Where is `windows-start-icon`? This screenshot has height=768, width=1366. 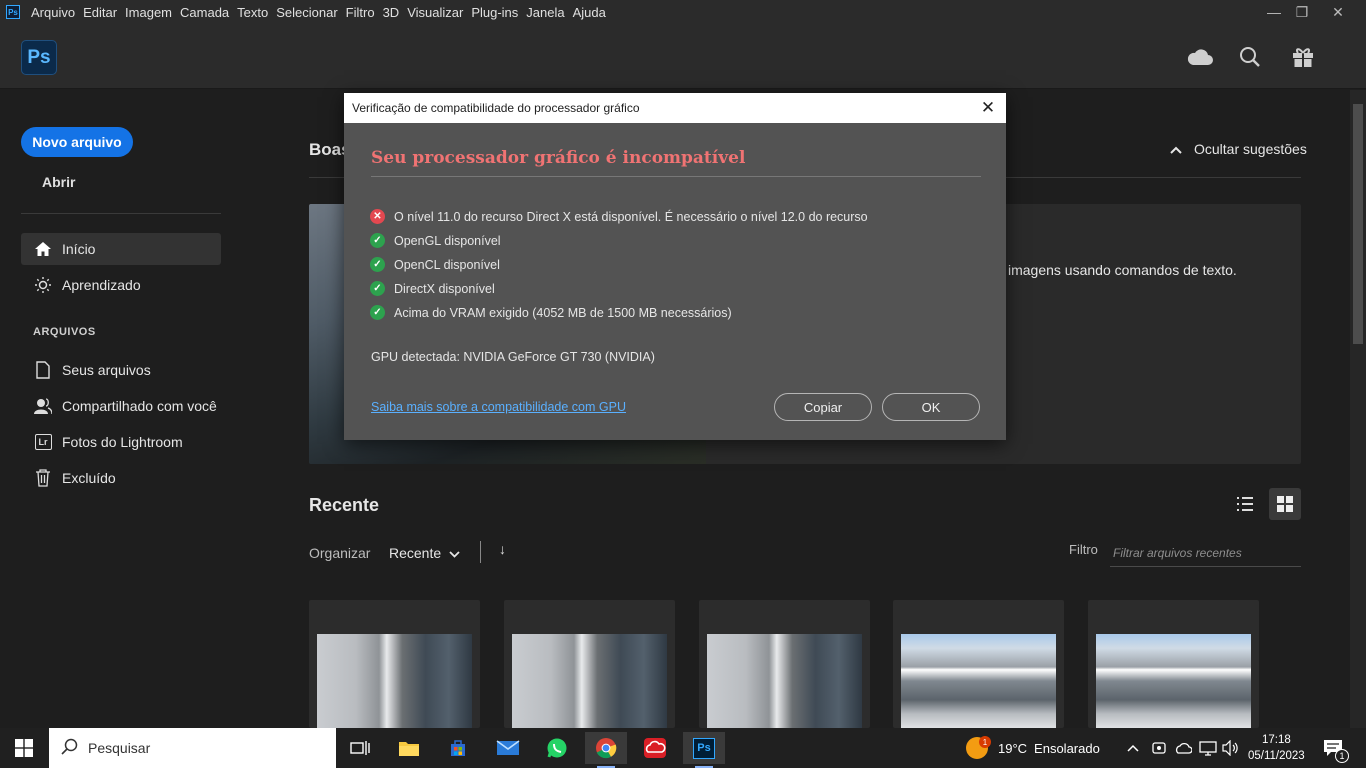
windows-start-icon is located at coordinates (24, 748).